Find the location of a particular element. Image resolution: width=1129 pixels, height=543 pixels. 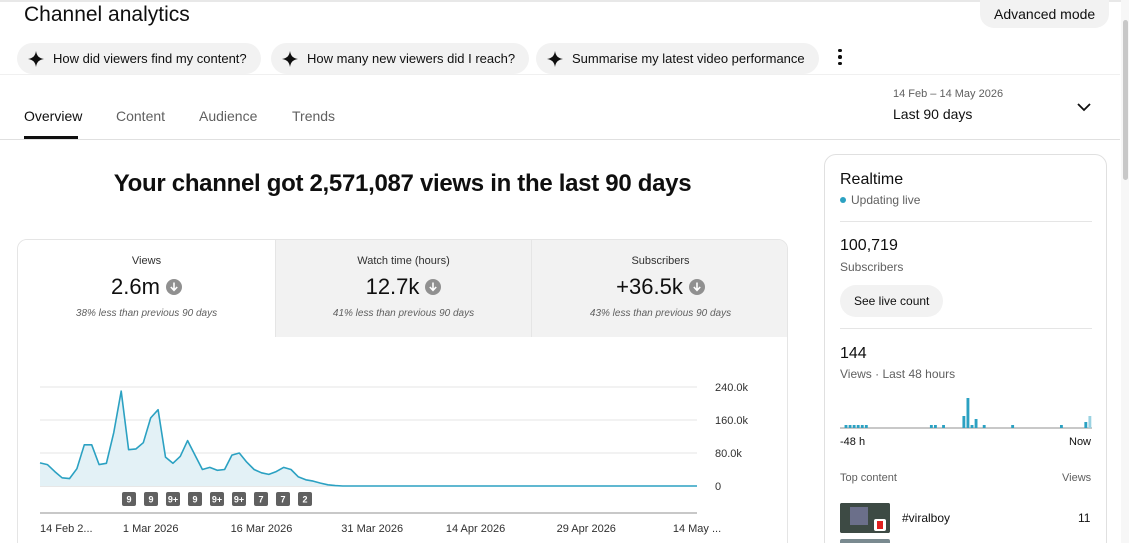

chevron-down-icon is located at coordinates (1084, 107).